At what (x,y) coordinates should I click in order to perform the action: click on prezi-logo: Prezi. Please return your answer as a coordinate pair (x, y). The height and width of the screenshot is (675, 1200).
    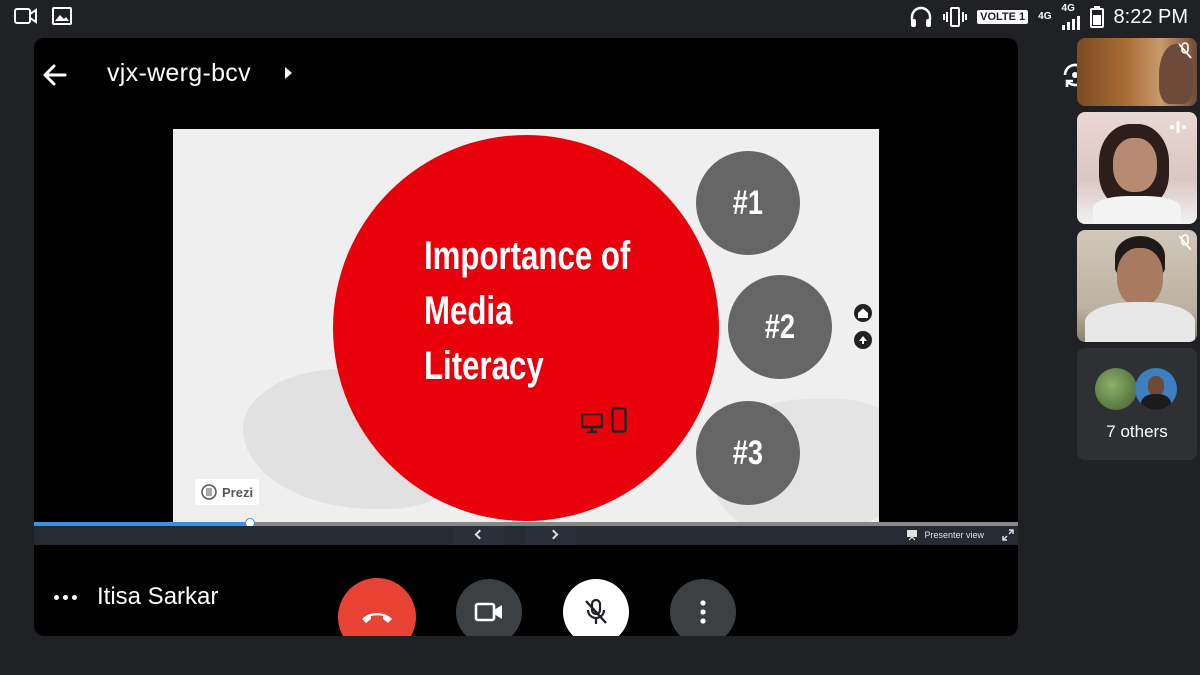
    Looking at the image, I should click on (227, 492).